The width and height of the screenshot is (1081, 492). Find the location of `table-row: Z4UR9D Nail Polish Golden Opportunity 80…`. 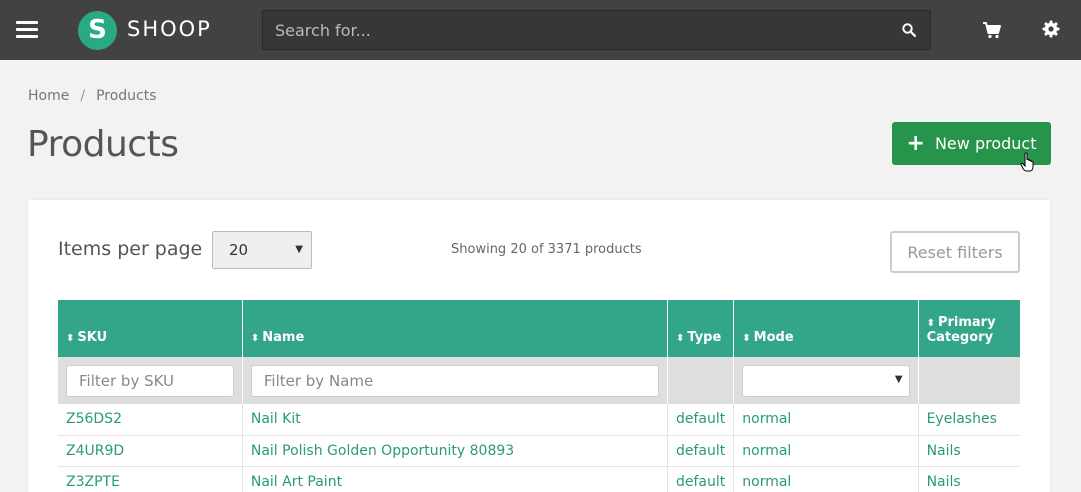

table-row: Z4UR9D Nail Polish Golden Opportunity 80… is located at coordinates (539, 451).